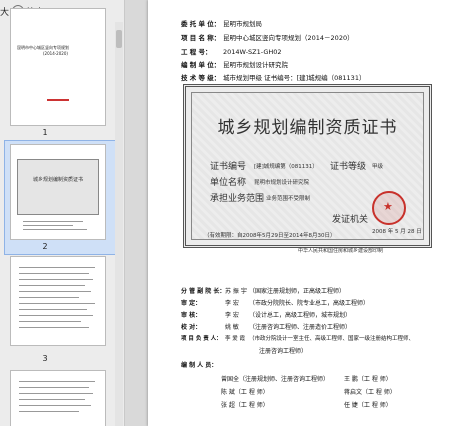  Describe the element at coordinates (341, 251) in the screenshot. I see `certificate-footer: 中华人民共和国住房和城乡建设部印制` at that location.